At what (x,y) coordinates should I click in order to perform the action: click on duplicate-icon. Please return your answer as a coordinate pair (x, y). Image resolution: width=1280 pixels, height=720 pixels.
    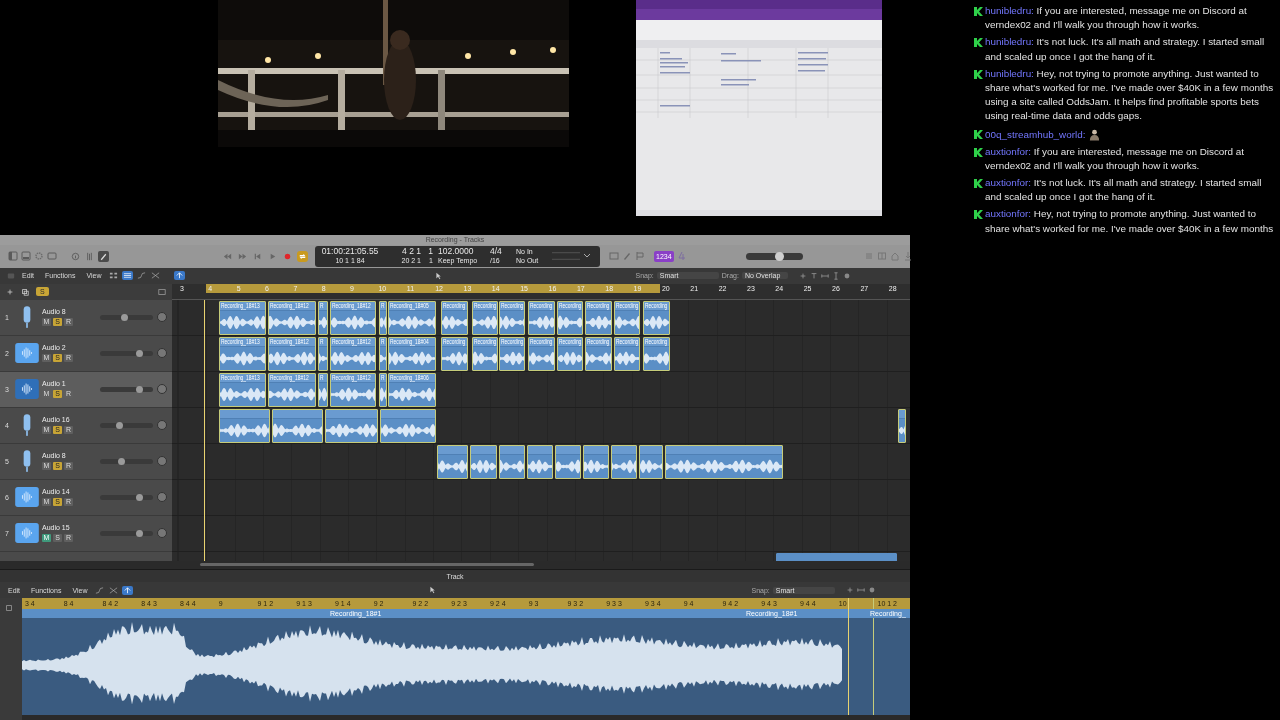
    Looking at the image, I should click on (25, 291).